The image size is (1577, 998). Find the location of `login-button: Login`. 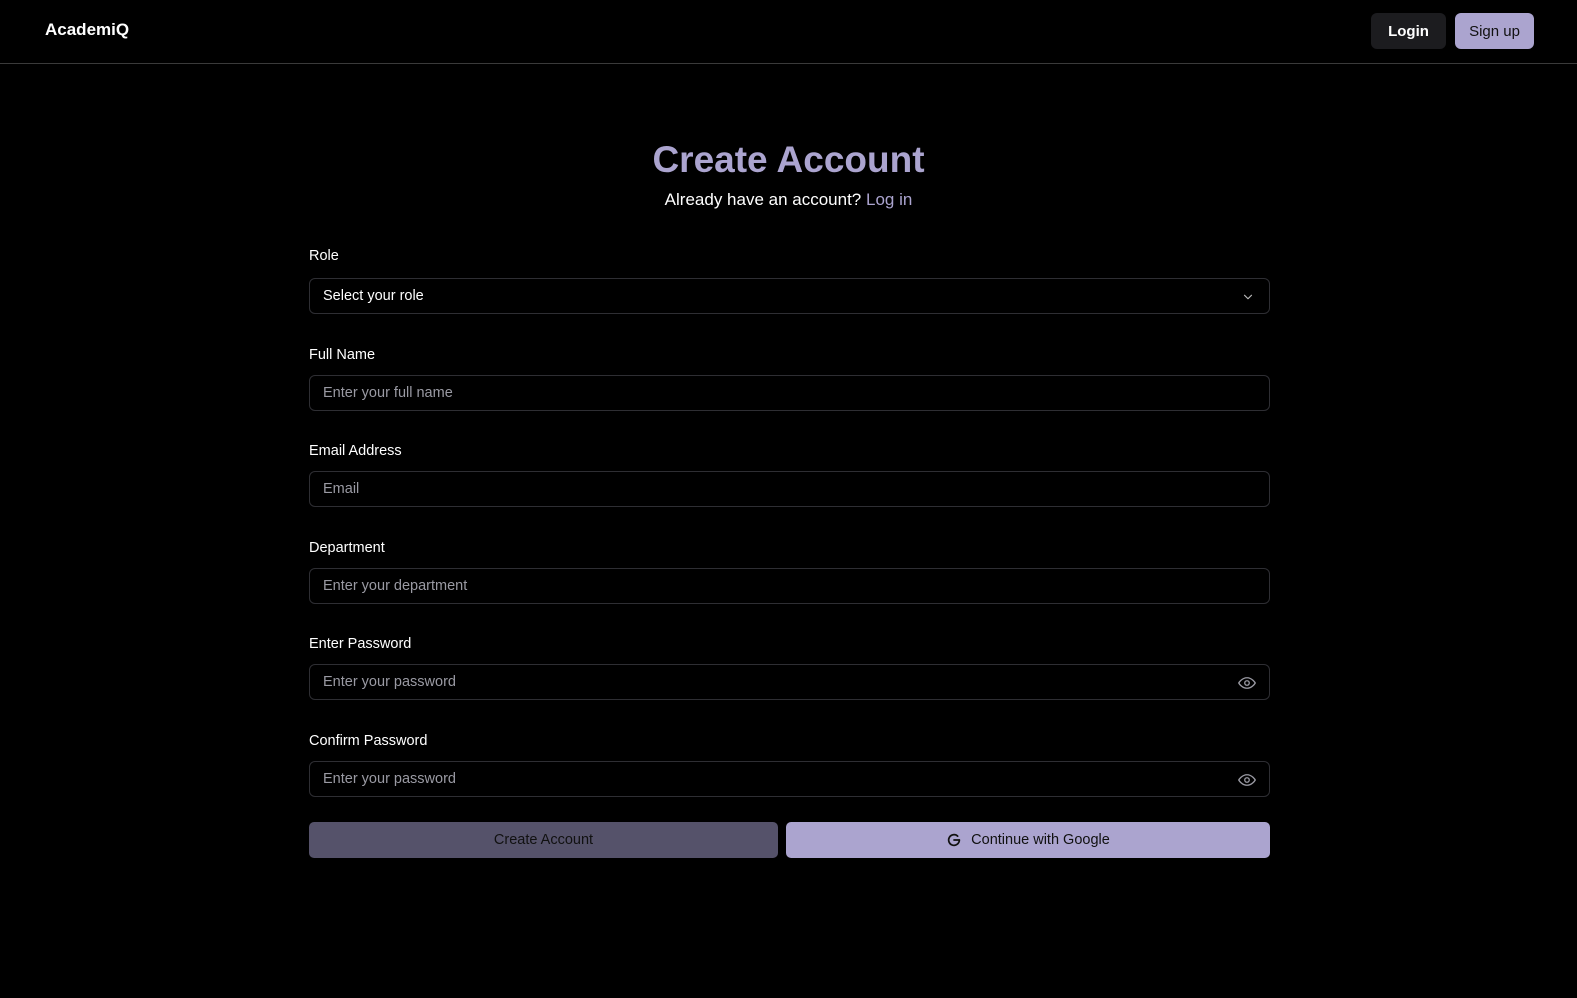

login-button: Login is located at coordinates (1408, 31).